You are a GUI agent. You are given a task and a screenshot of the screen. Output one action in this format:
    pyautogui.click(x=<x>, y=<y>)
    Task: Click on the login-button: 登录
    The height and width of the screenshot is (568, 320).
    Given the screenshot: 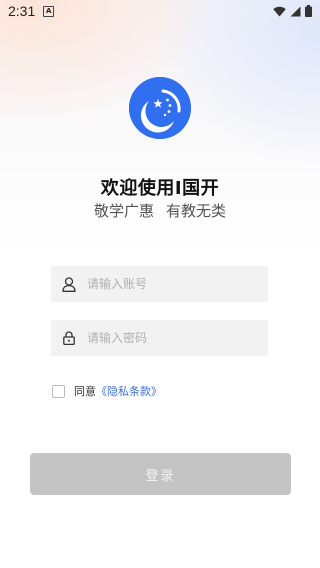 What is the action you would take?
    pyautogui.click(x=160, y=474)
    